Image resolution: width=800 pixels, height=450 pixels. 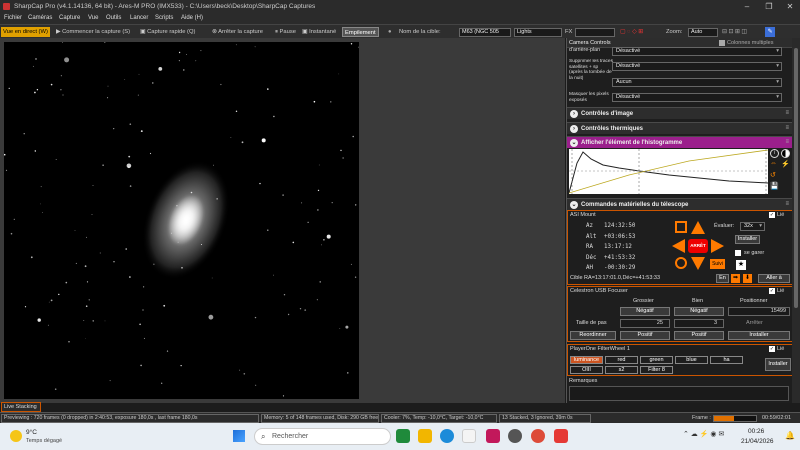 I want to click on scrollbar-thumb, so click(x=796, y=178).